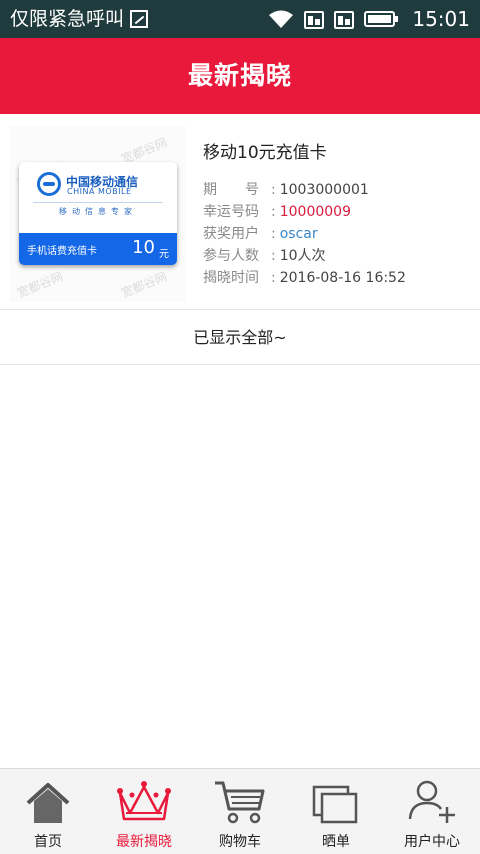 The image size is (480, 854). I want to click on user-add-icon, so click(432, 802).